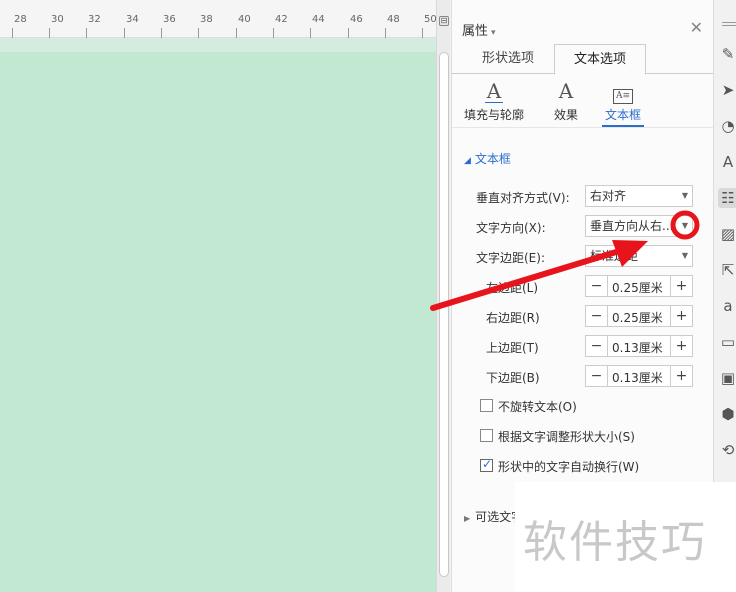  What do you see at coordinates (623, 91) in the screenshot?
I see `textbox-icon: A≡` at bounding box center [623, 91].